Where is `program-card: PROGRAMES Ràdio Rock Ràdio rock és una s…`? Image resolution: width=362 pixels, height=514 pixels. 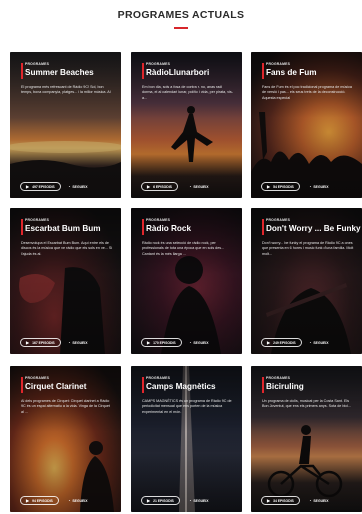
program-card: PROGRAMES Ràdio Rock Ràdio rock és una s… is located at coordinates (186, 281).